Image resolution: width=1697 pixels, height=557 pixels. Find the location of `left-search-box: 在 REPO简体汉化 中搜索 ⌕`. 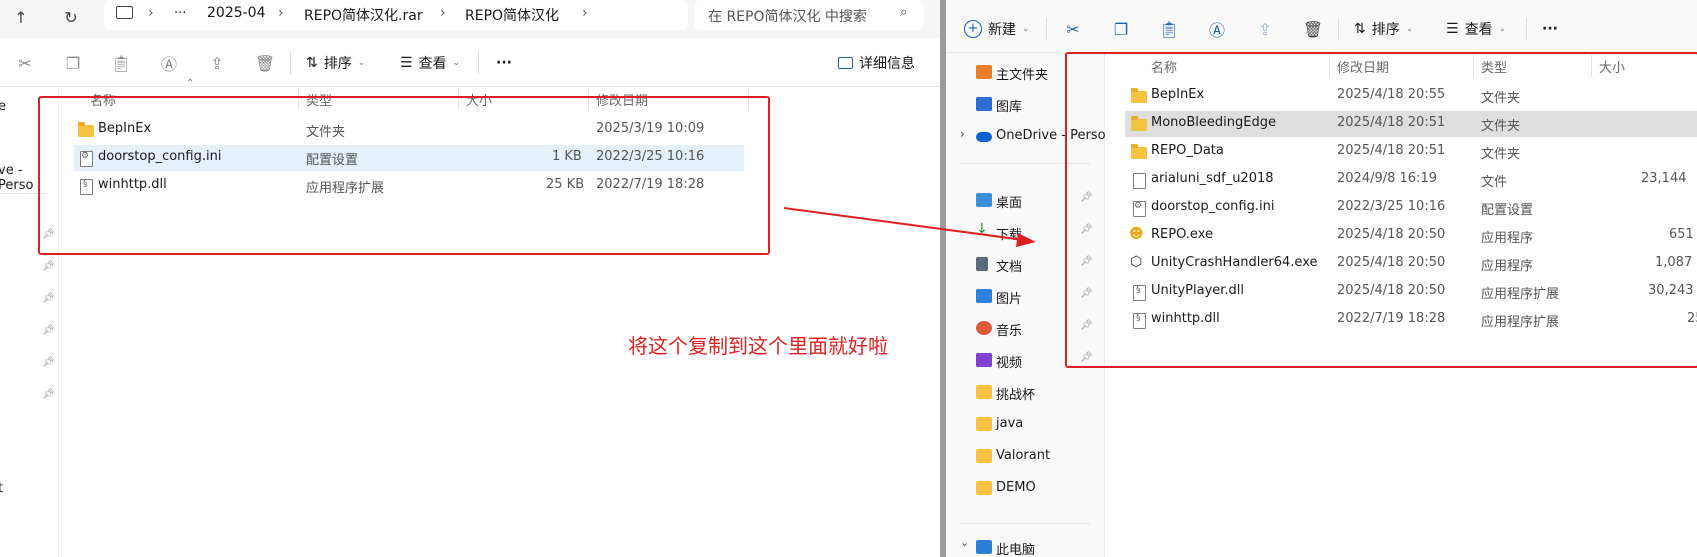

left-search-box: 在 REPO简体汉化 中搜索 ⌕ is located at coordinates (809, 15).